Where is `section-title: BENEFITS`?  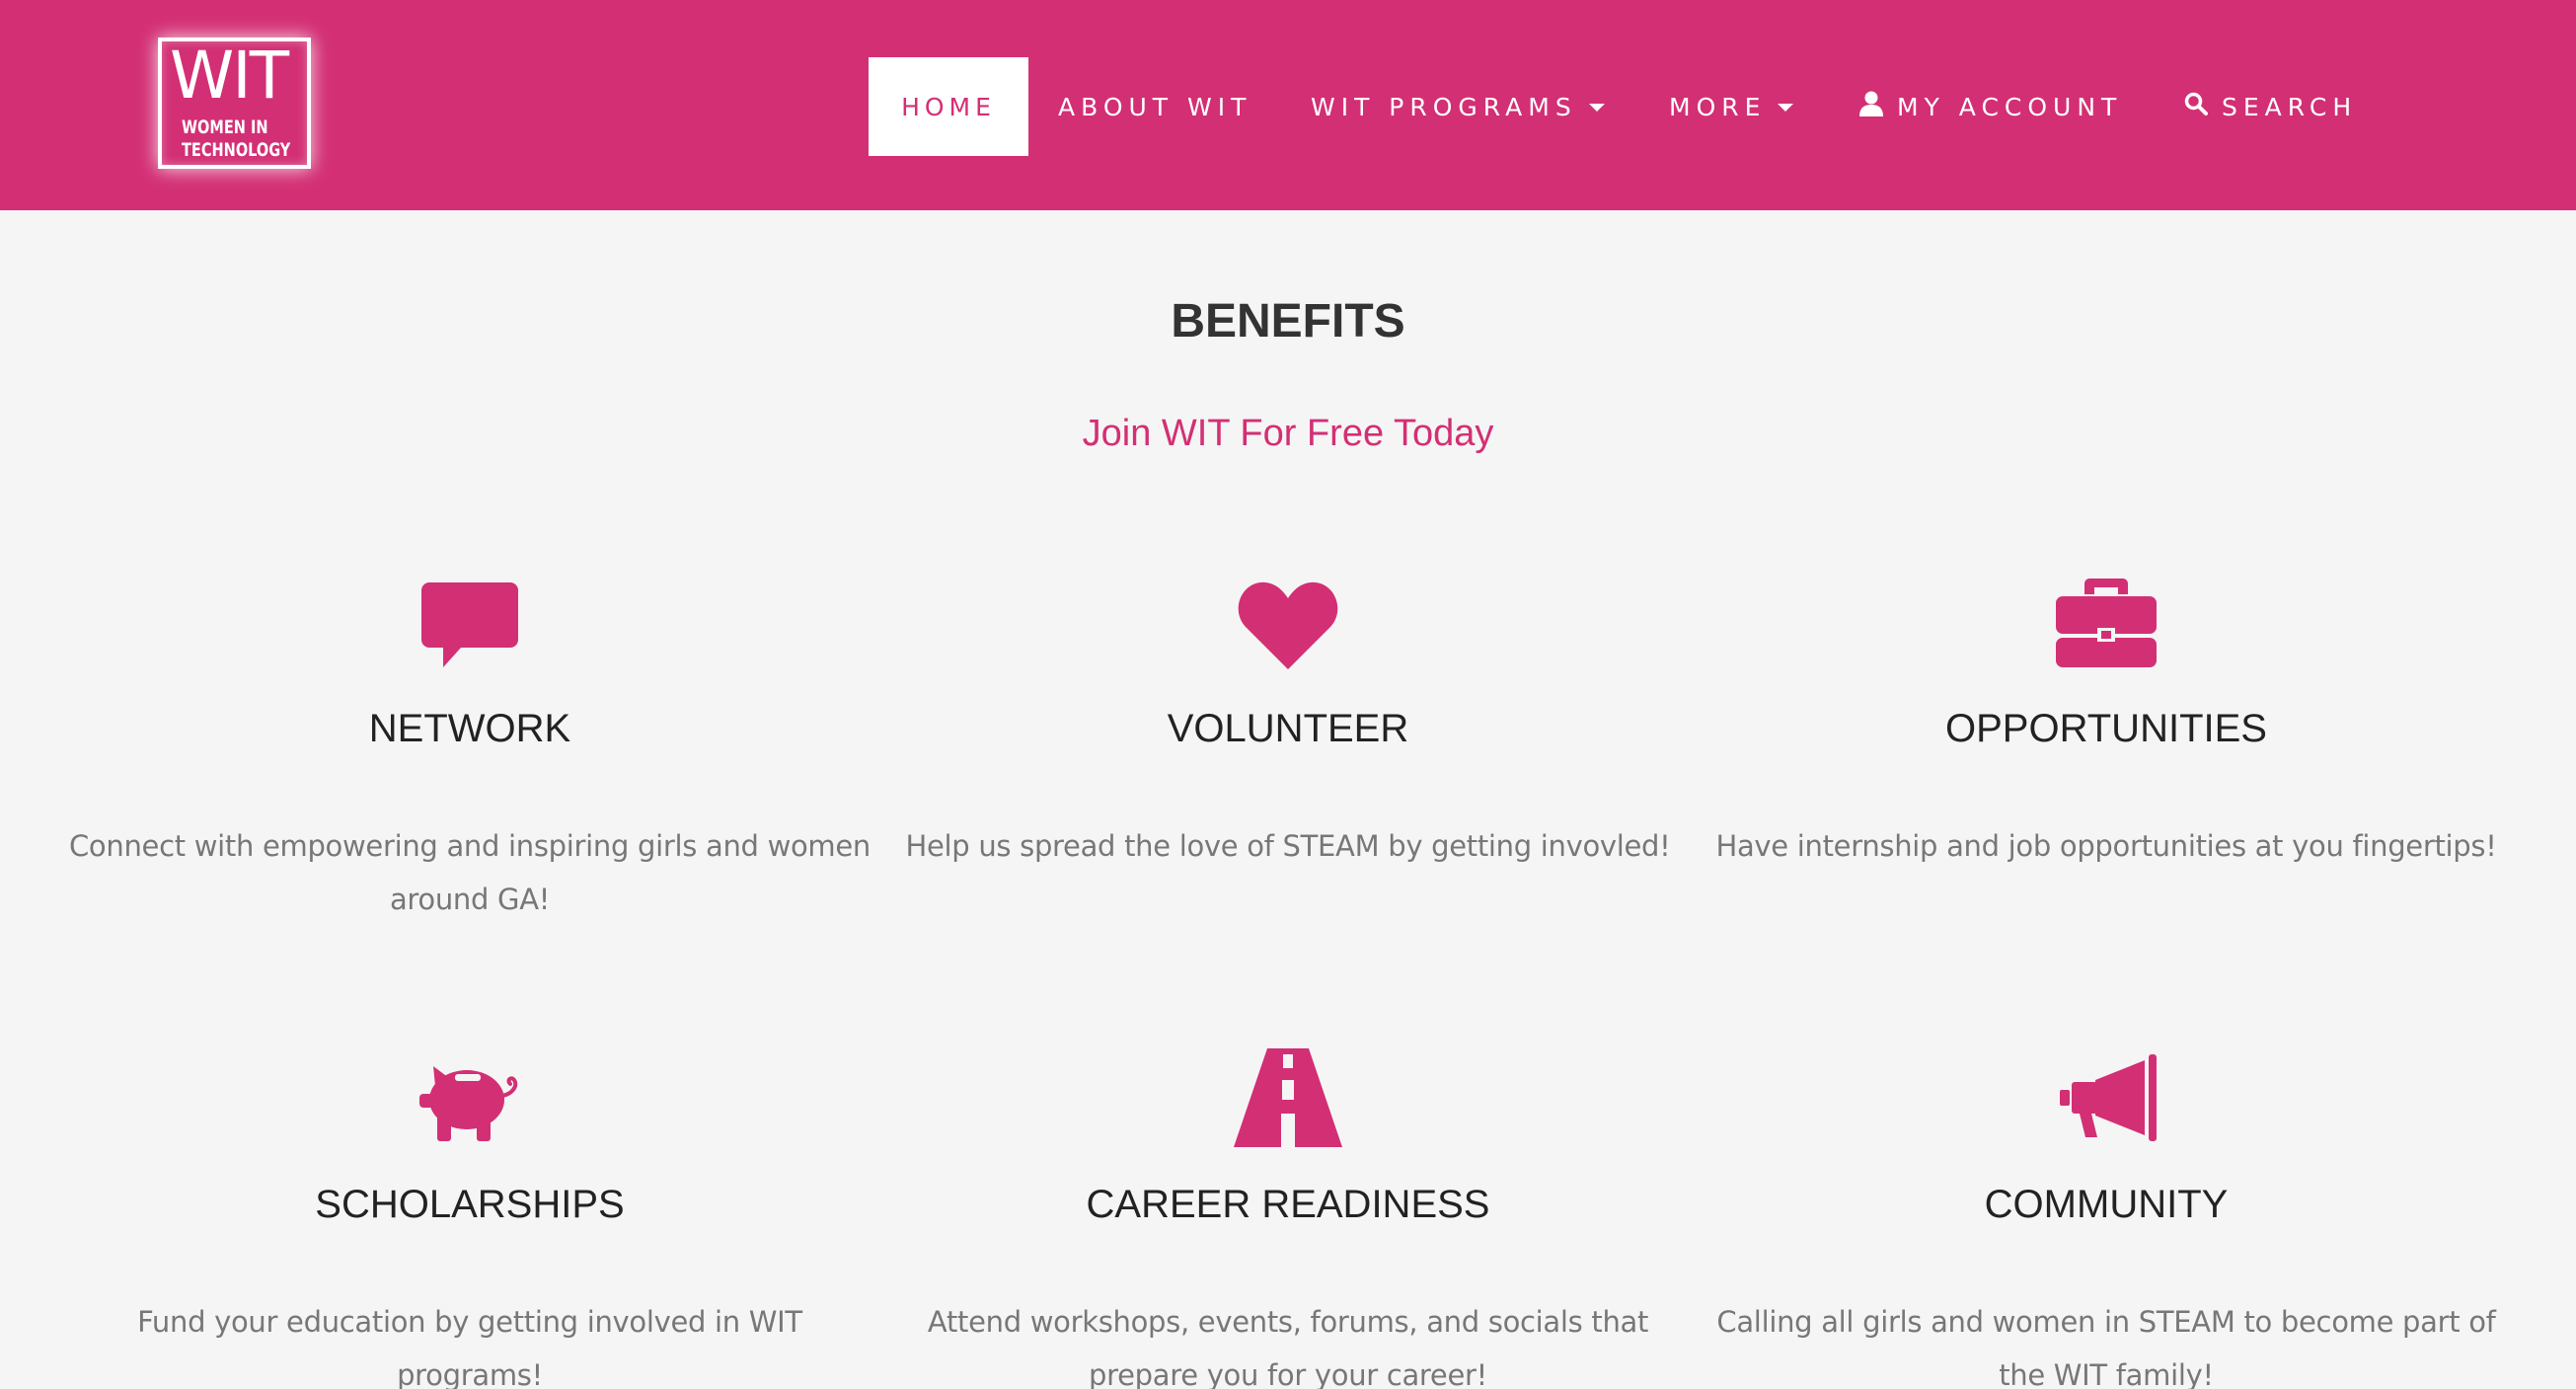 section-title: BENEFITS is located at coordinates (1288, 321).